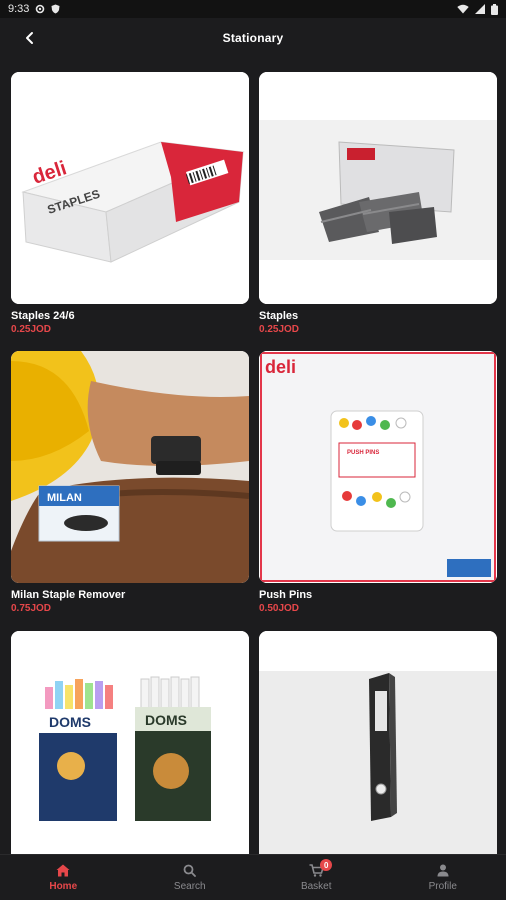 The image size is (506, 900). What do you see at coordinates (40, 9) in the screenshot?
I see `settings-icon` at bounding box center [40, 9].